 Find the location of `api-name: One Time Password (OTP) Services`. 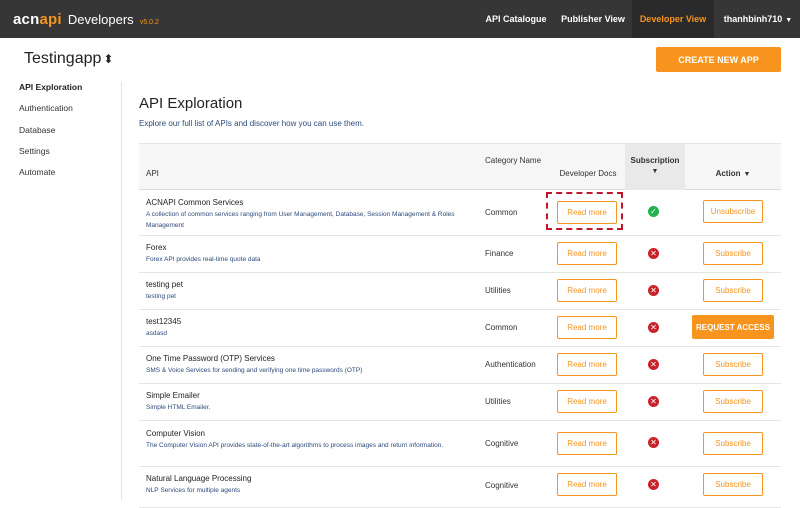

api-name: One Time Password (OTP) Services is located at coordinates (210, 358).